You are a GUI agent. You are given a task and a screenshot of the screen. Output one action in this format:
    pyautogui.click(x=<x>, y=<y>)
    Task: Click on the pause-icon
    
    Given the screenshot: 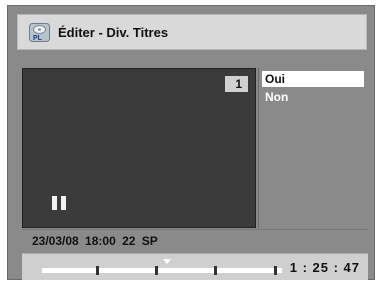 What is the action you would take?
    pyautogui.click(x=60, y=203)
    